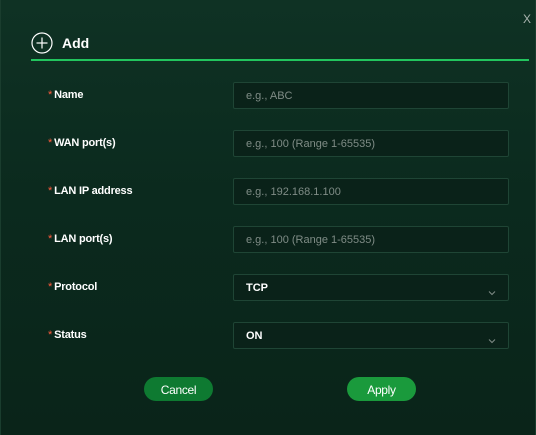 This screenshot has height=435, width=536. Describe the element at coordinates (90, 191) in the screenshot. I see `lan-ip-label: * LAN IP address` at that location.